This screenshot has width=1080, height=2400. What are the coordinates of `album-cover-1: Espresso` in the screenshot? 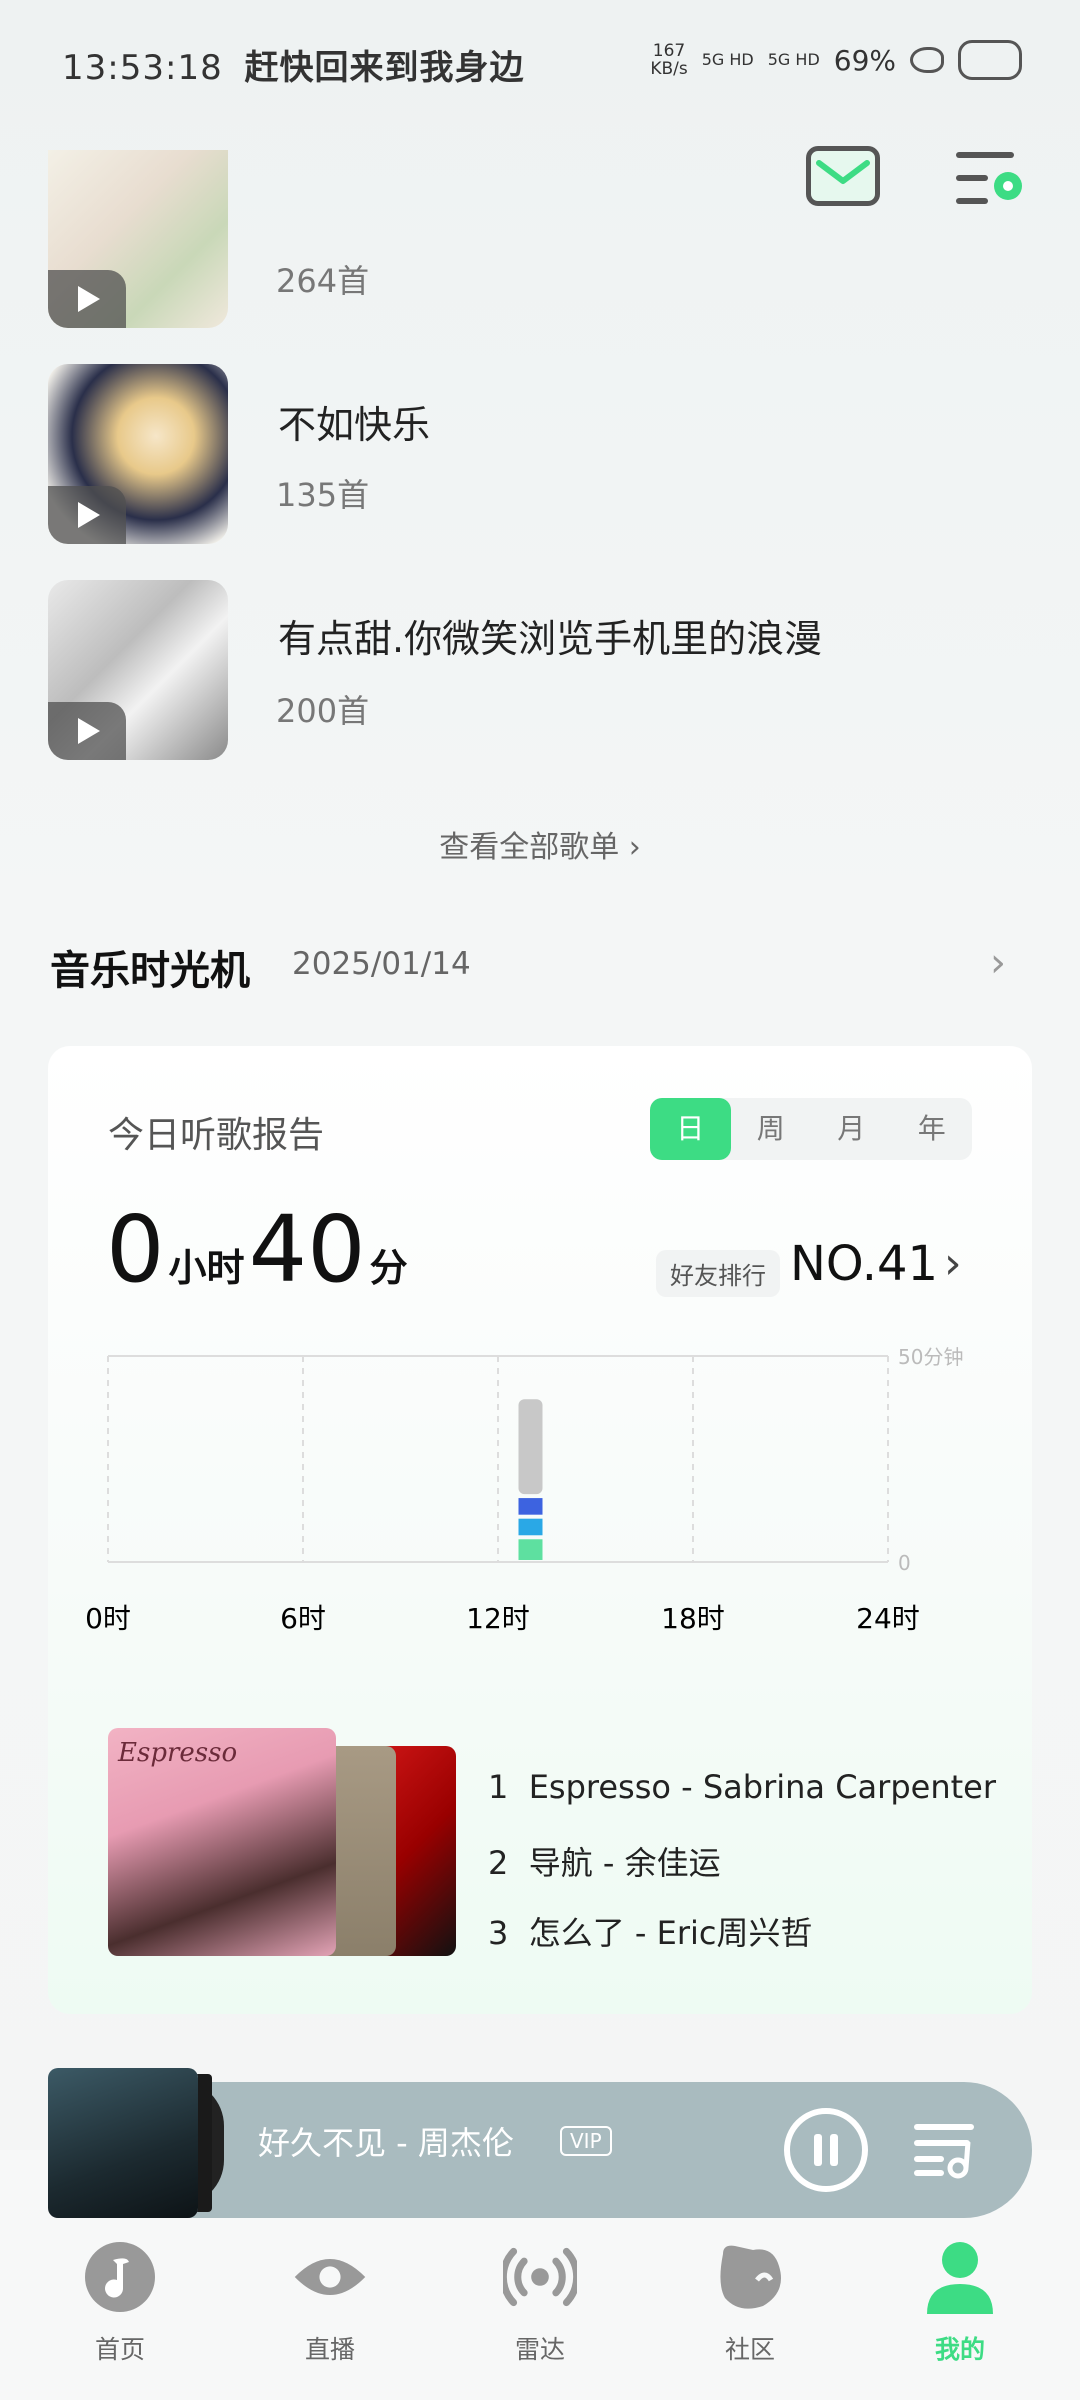 It's located at (222, 1842).